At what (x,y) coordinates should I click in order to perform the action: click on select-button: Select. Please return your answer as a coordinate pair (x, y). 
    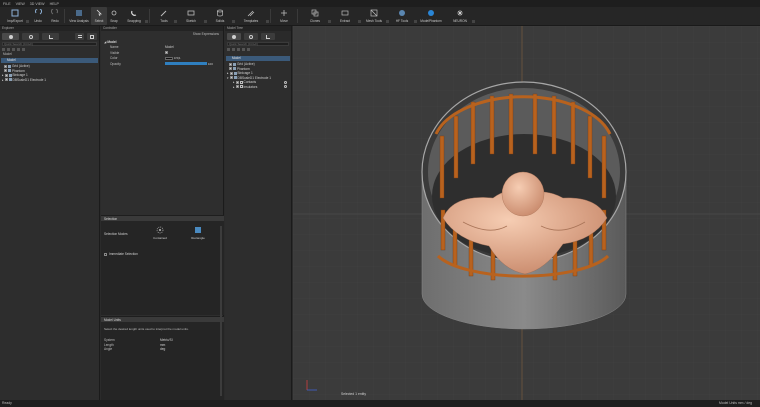
    Looking at the image, I should click on (99, 16).